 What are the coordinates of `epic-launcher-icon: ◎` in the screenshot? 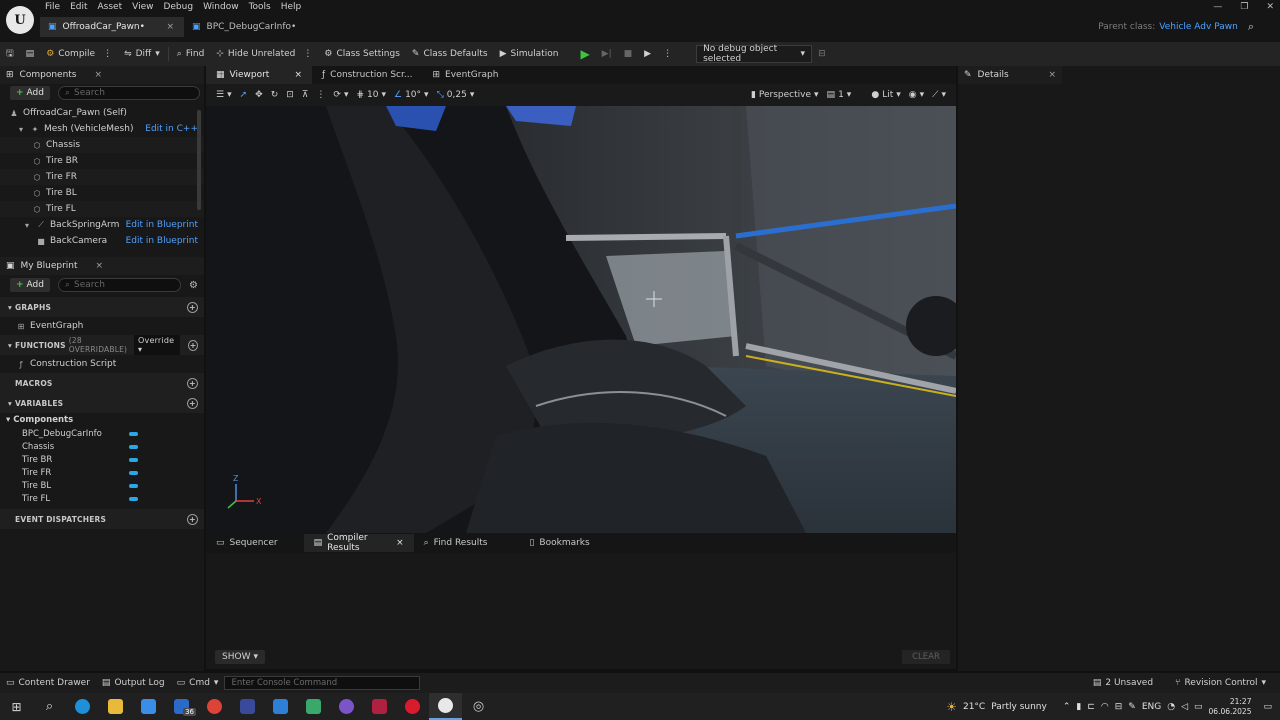 It's located at (478, 706).